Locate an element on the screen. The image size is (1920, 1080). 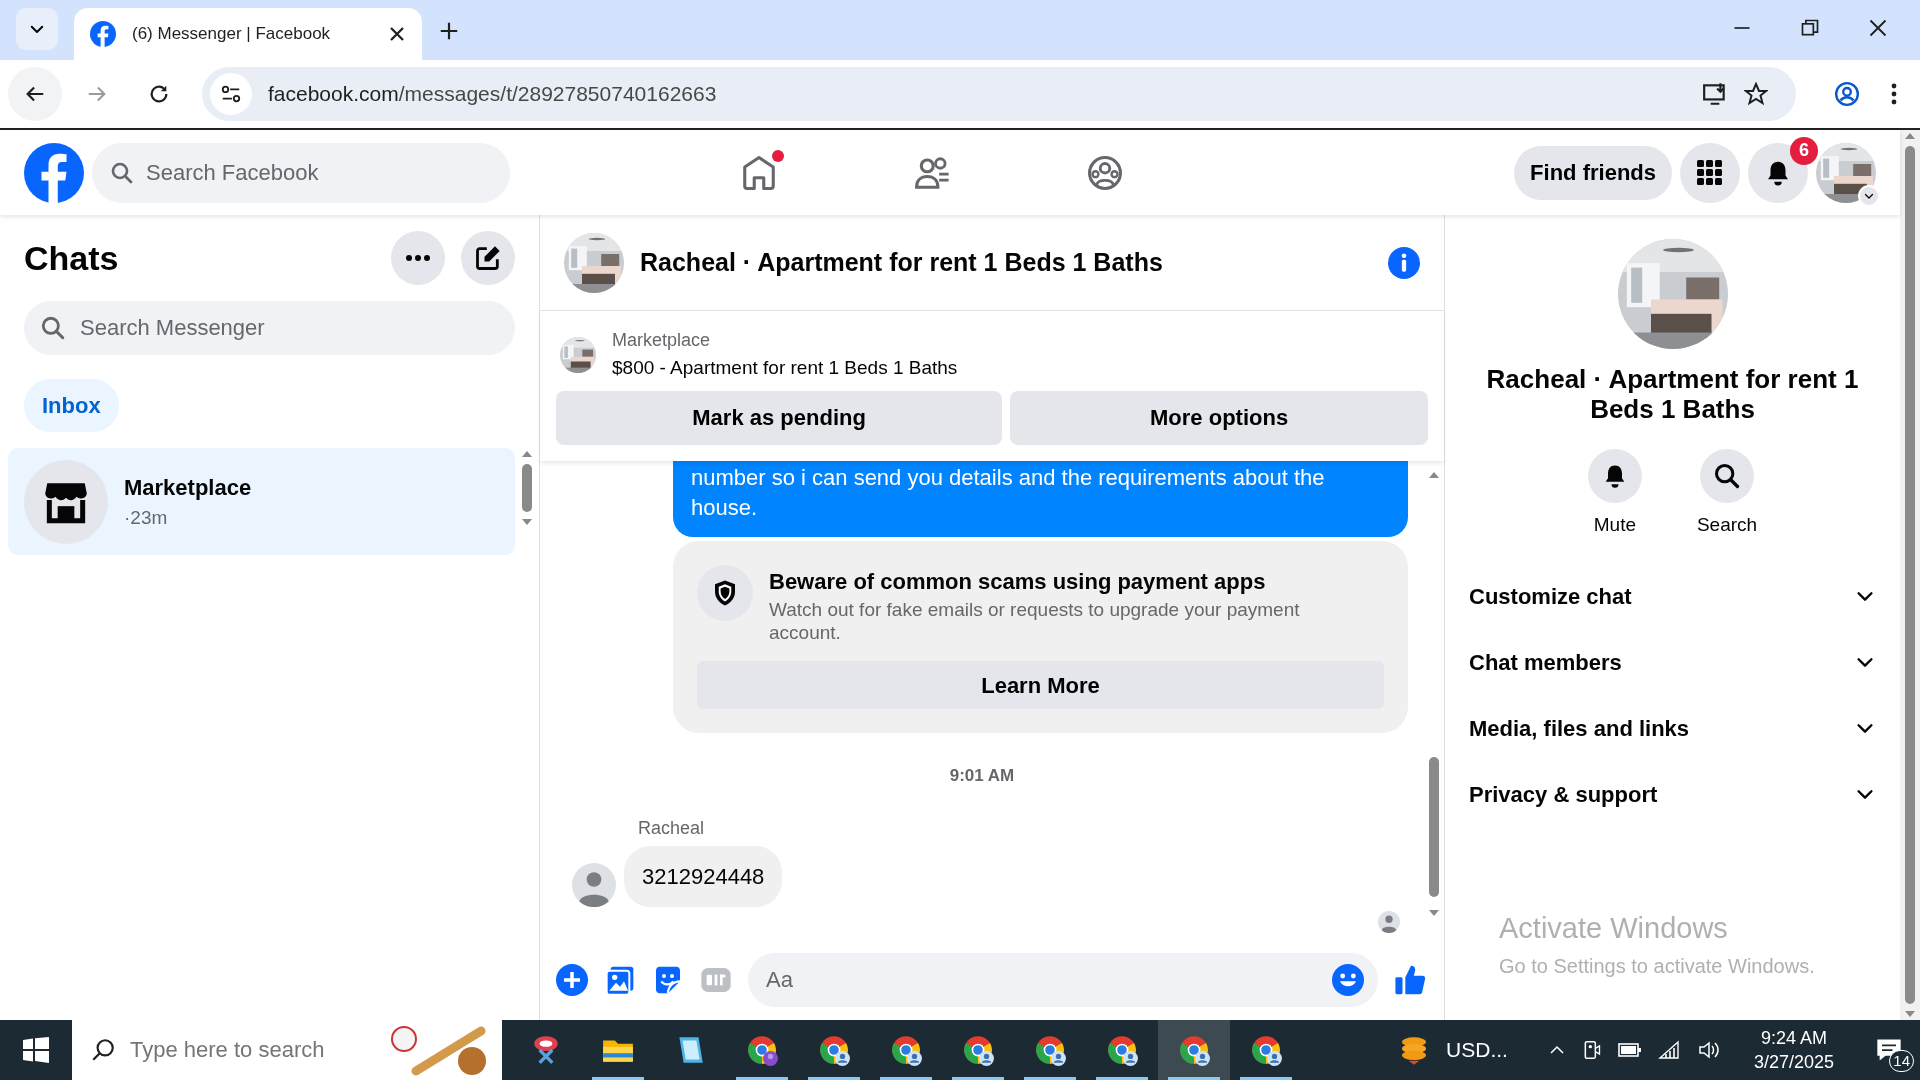
address-bar: facebook.com/messages/t/28927850740162663 is located at coordinates (999, 94).